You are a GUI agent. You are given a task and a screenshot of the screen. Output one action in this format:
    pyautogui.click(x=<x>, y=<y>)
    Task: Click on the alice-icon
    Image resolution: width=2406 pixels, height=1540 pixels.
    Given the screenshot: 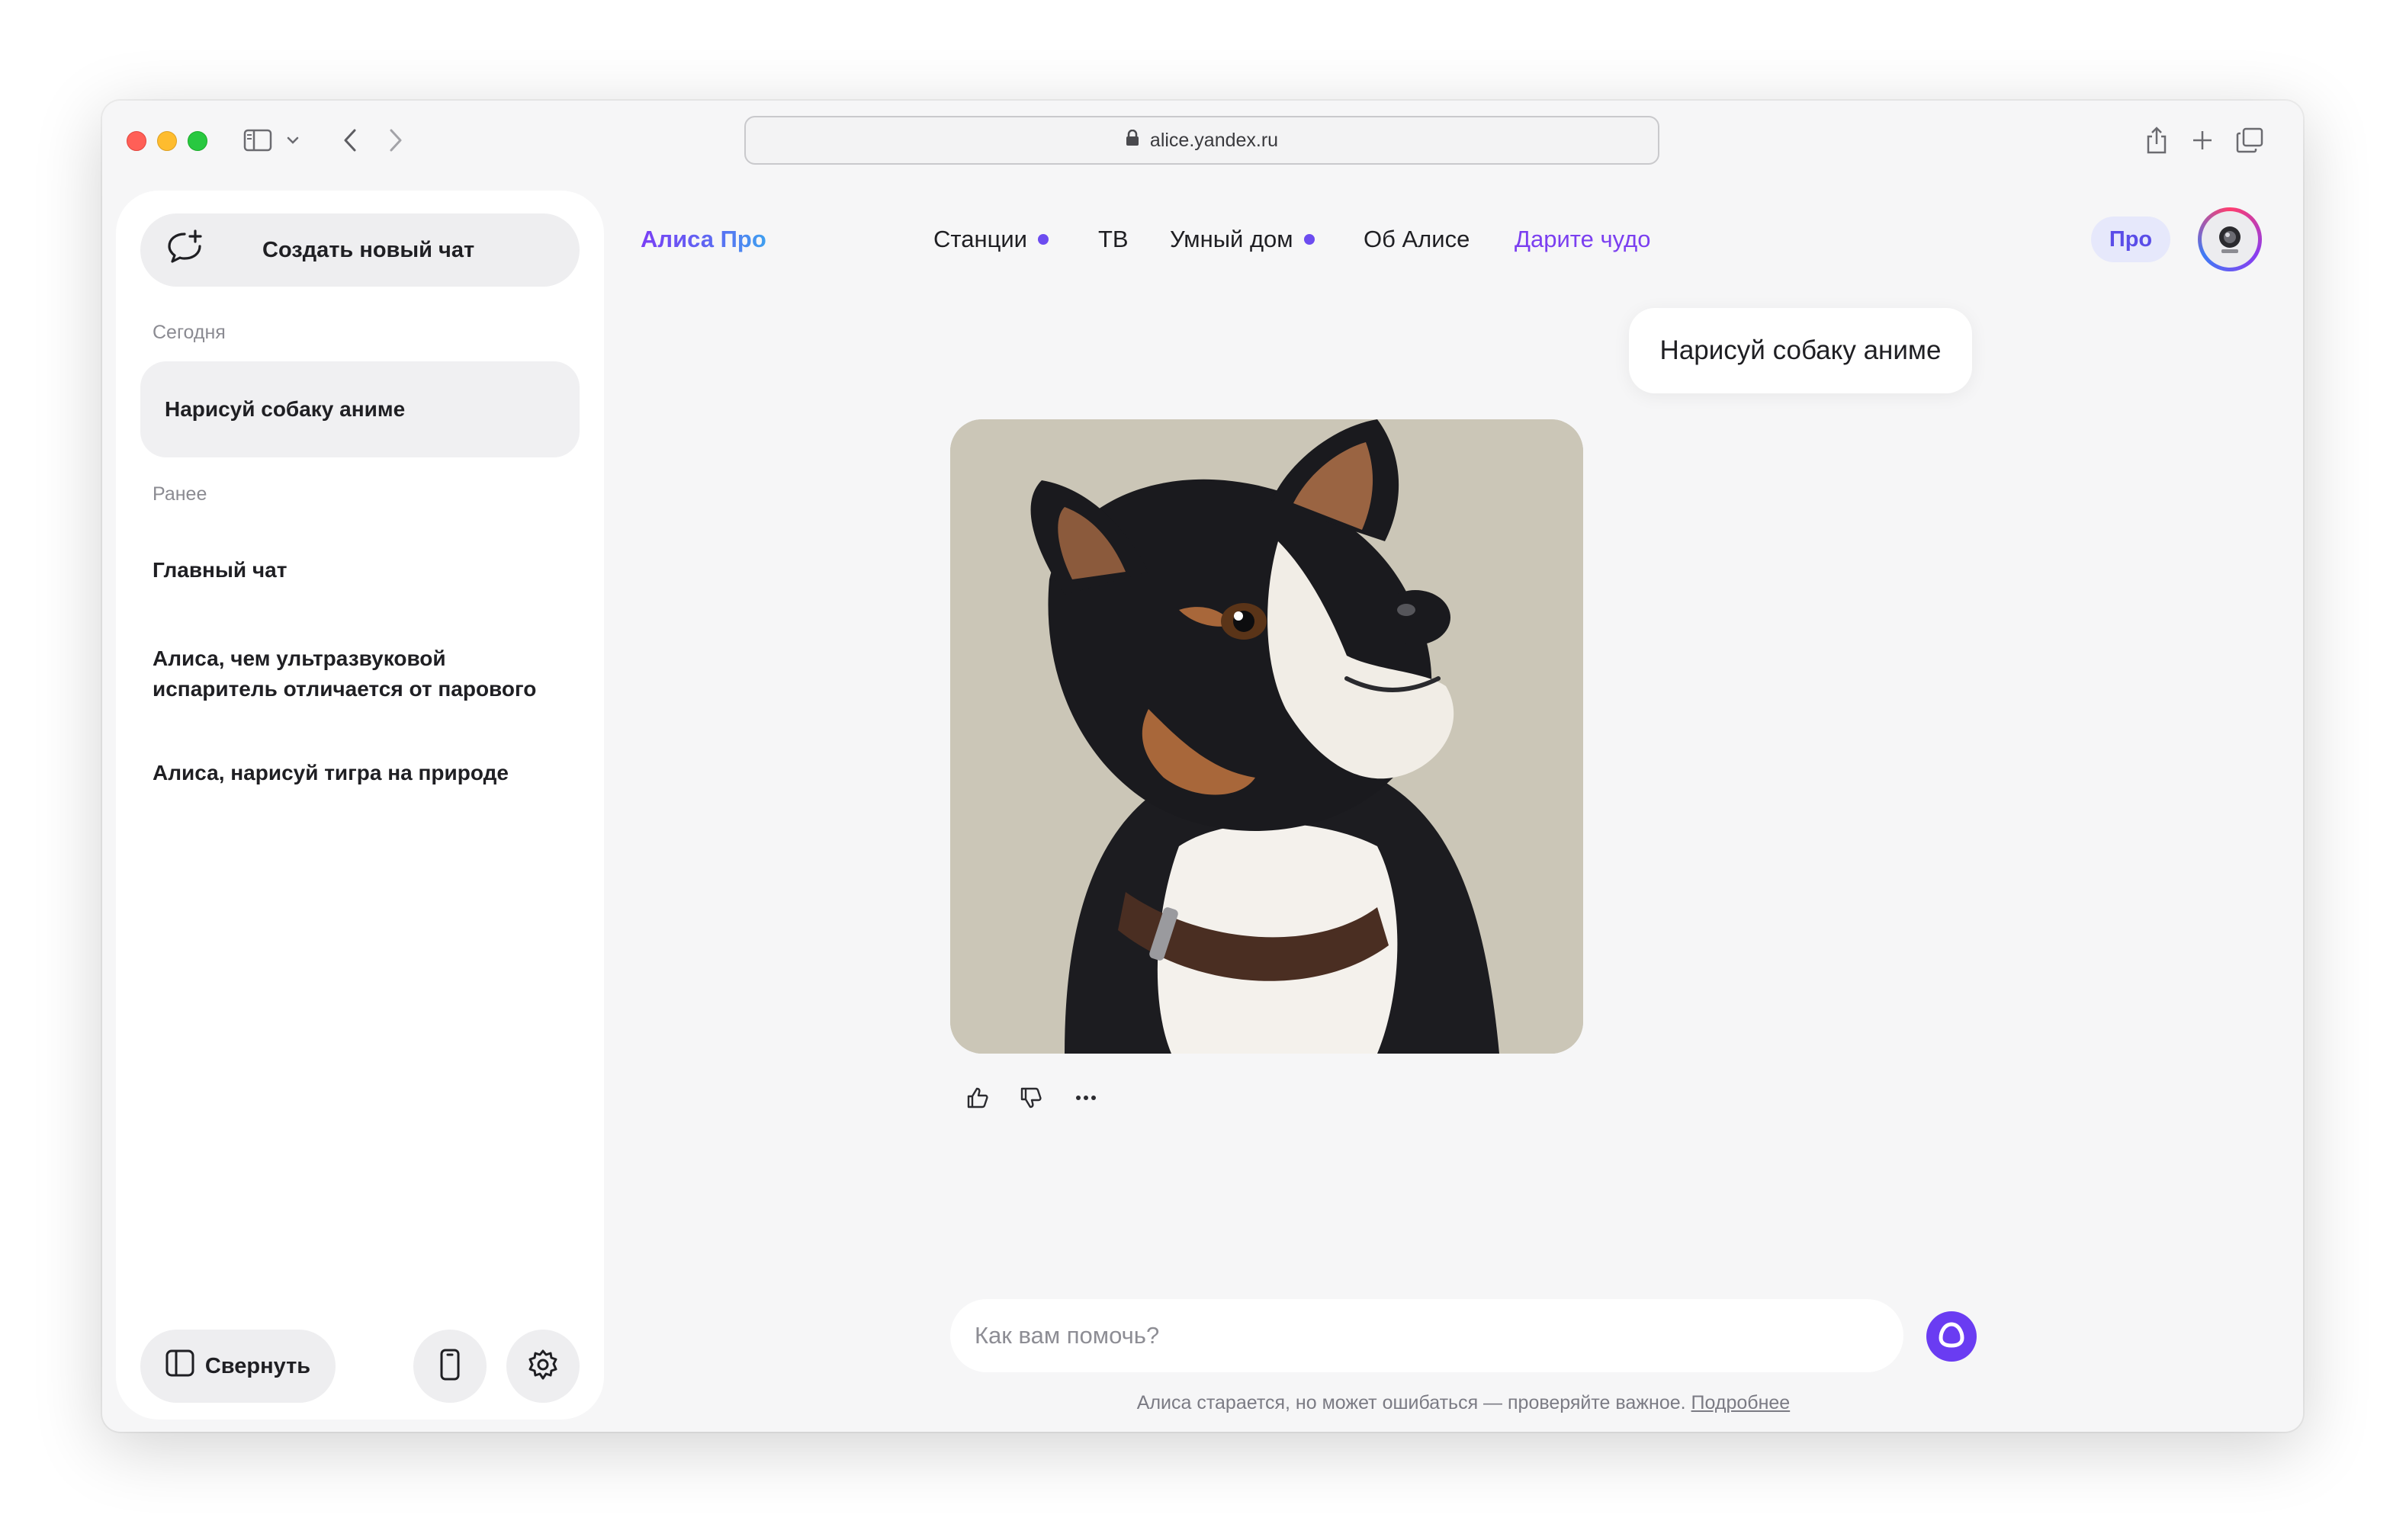 What is the action you would take?
    pyautogui.click(x=1951, y=1337)
    